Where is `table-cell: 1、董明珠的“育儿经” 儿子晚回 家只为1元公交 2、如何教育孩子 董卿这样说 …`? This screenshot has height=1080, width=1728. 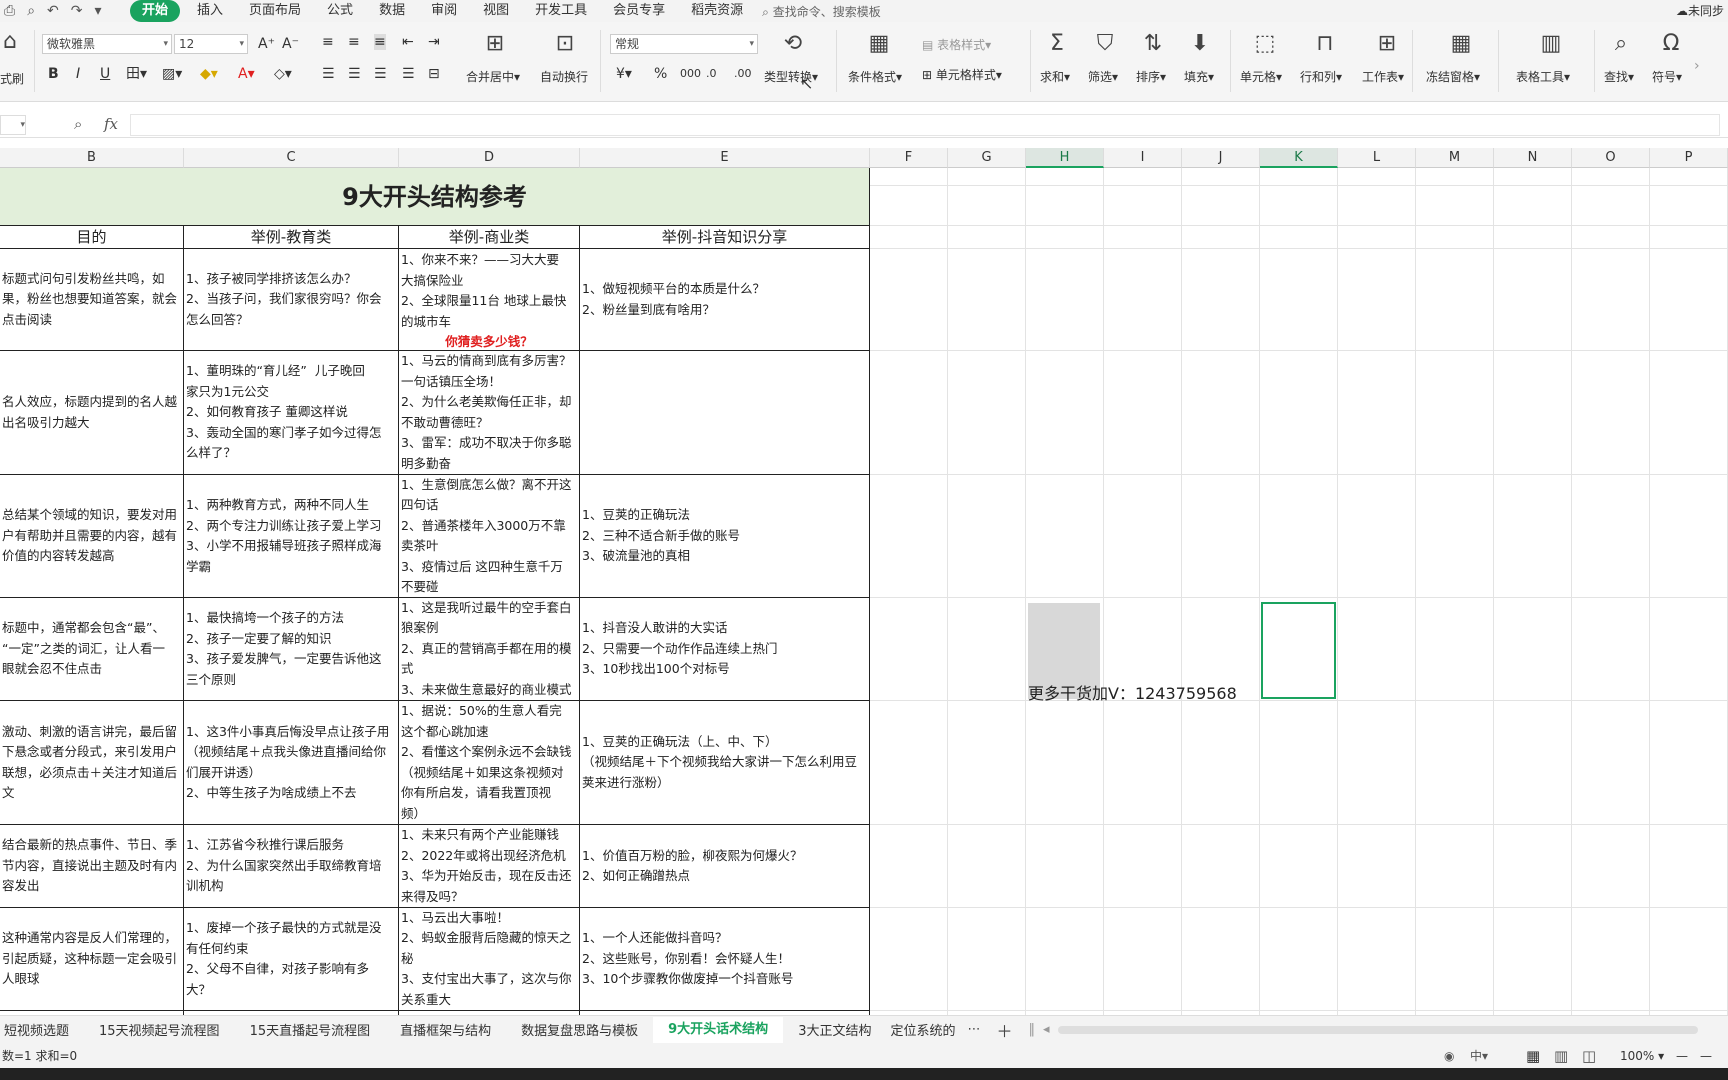 table-cell: 1、董明珠的“育儿经” 儿子晚回 家只为1元公交 2、如何教育孩子 董卿这样说 … is located at coordinates (291, 413).